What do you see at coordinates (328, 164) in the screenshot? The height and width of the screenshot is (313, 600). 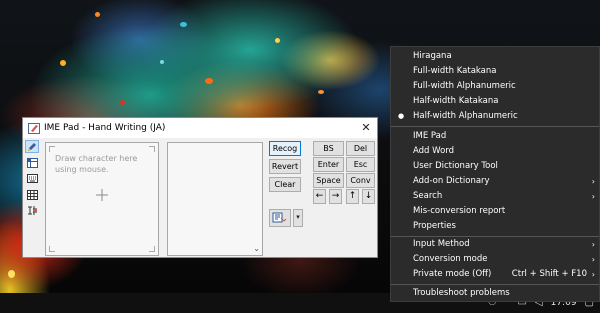 I see `enter-button: Enter` at bounding box center [328, 164].